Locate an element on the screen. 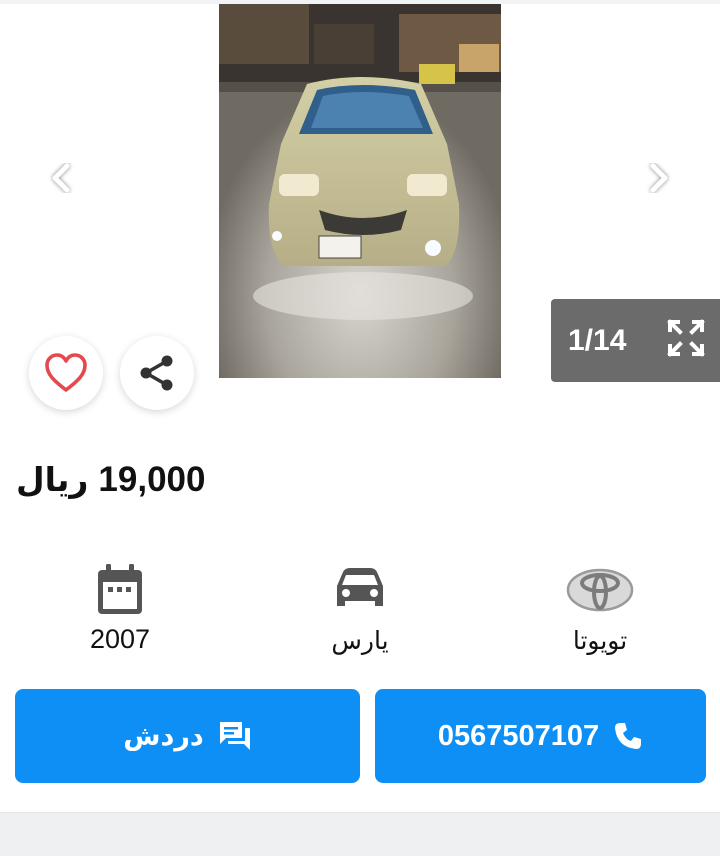  spec-make: تويوتا is located at coordinates (600, 607).